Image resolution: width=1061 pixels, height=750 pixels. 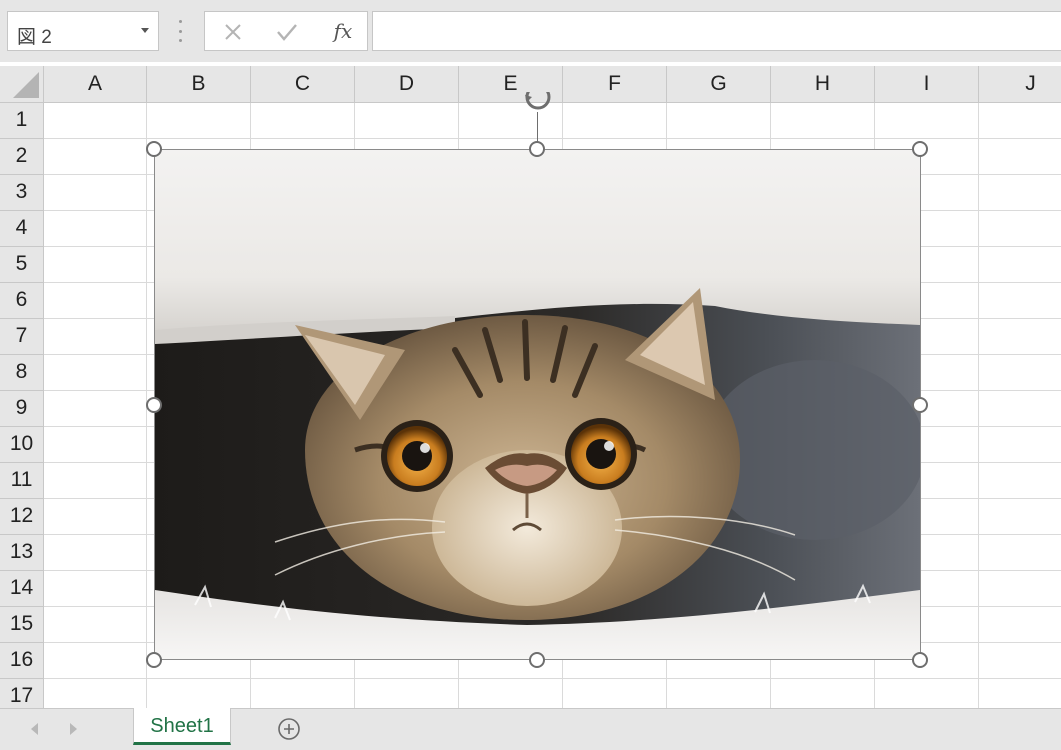 What do you see at coordinates (537, 149) in the screenshot?
I see `resize-handle-top` at bounding box center [537, 149].